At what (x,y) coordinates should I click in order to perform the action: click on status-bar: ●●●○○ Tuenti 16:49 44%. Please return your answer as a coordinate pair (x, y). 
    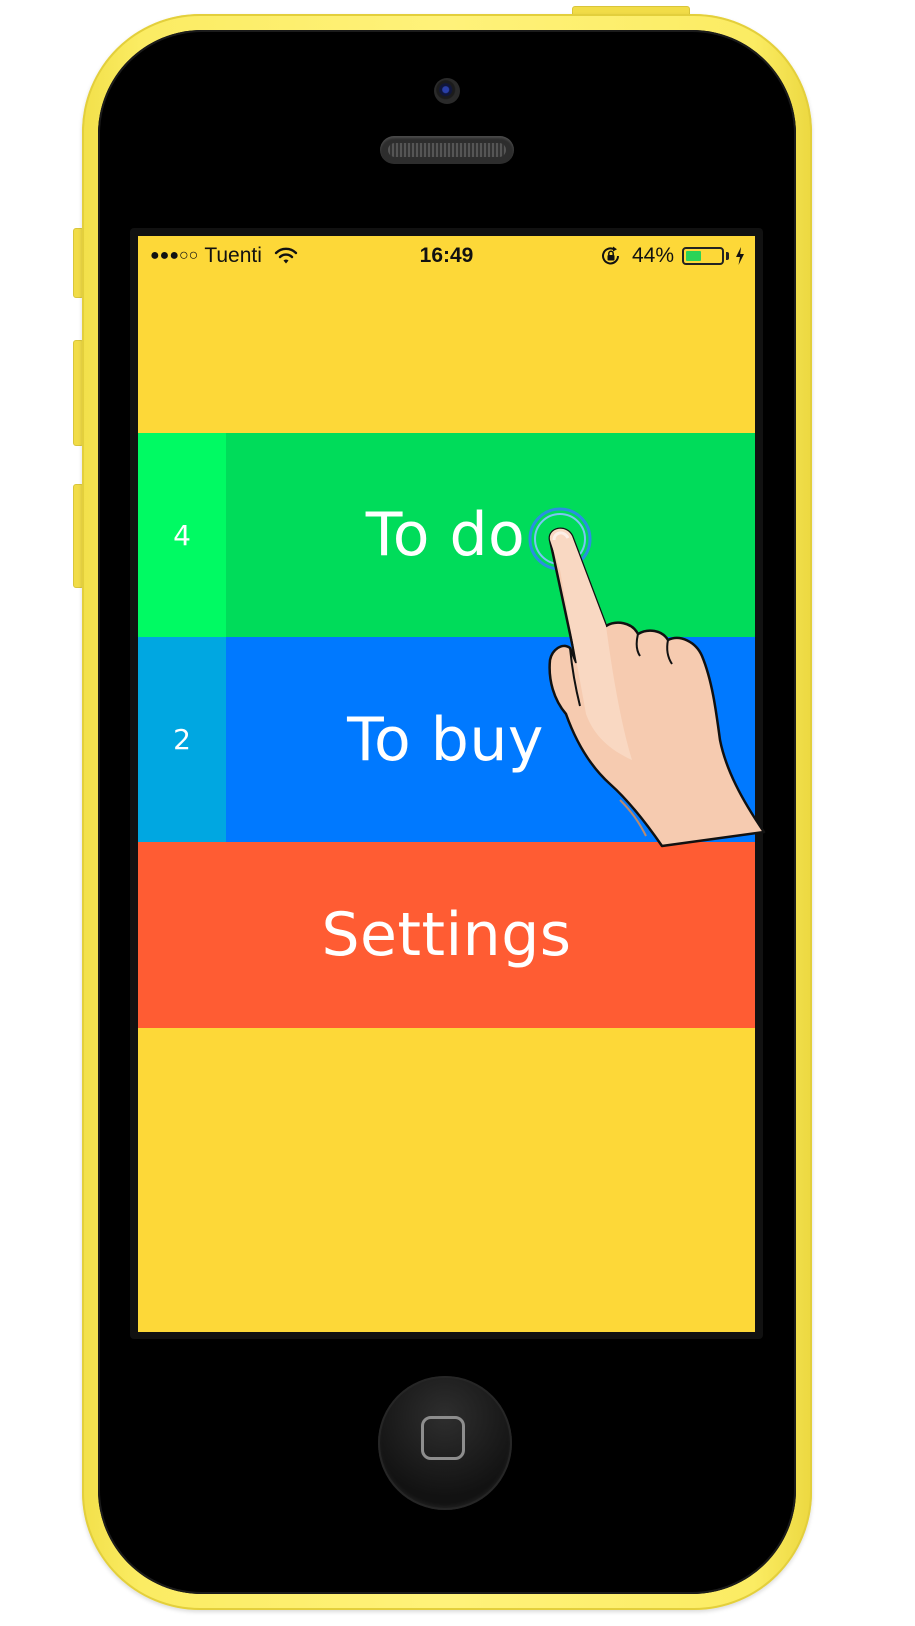
    Looking at the image, I should click on (446, 256).